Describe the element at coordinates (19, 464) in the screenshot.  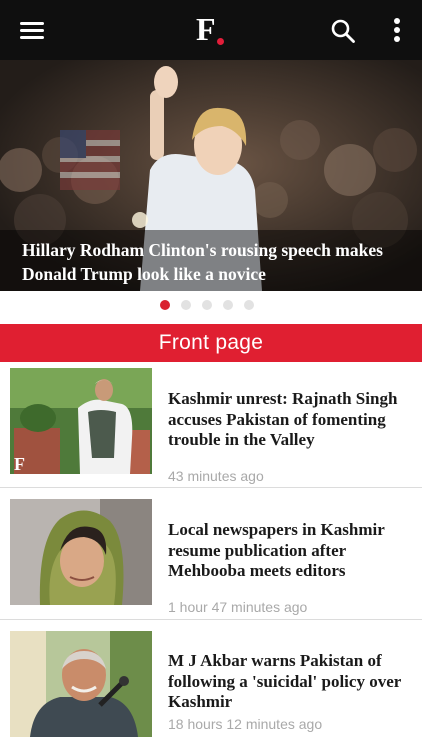
I see `thumbnail-watermark: F` at that location.